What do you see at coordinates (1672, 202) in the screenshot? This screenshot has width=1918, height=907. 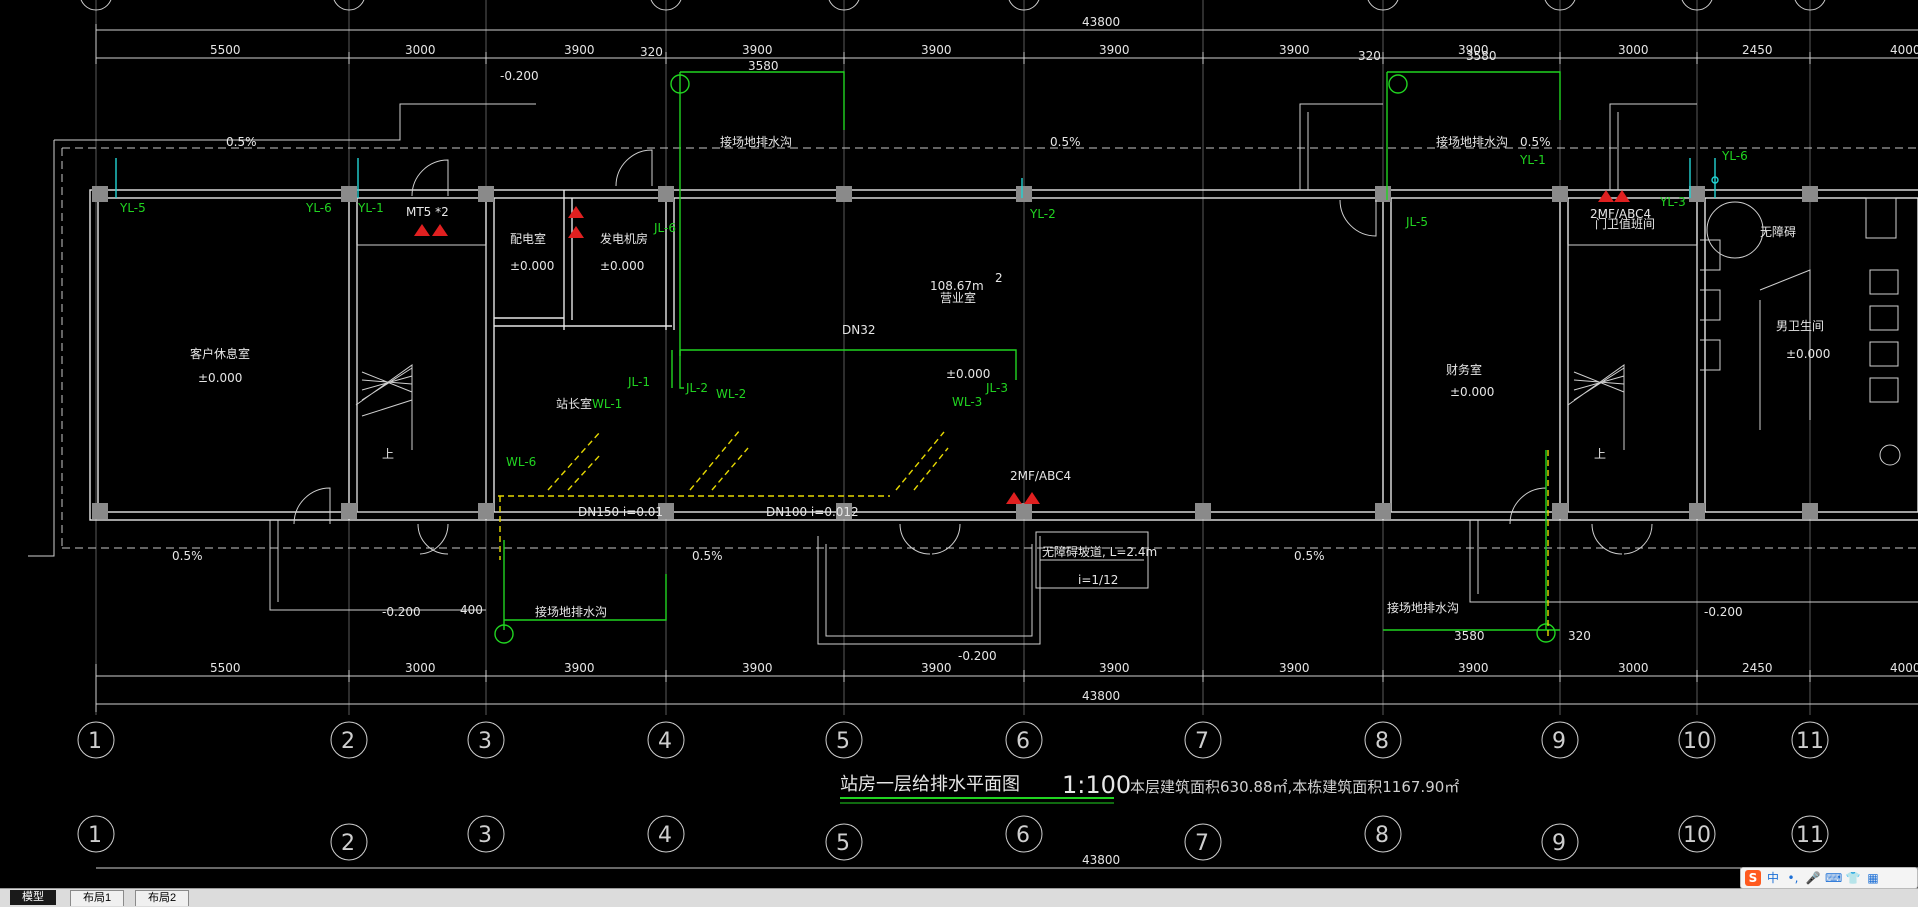 I see `svg-text: YL-3` at bounding box center [1672, 202].